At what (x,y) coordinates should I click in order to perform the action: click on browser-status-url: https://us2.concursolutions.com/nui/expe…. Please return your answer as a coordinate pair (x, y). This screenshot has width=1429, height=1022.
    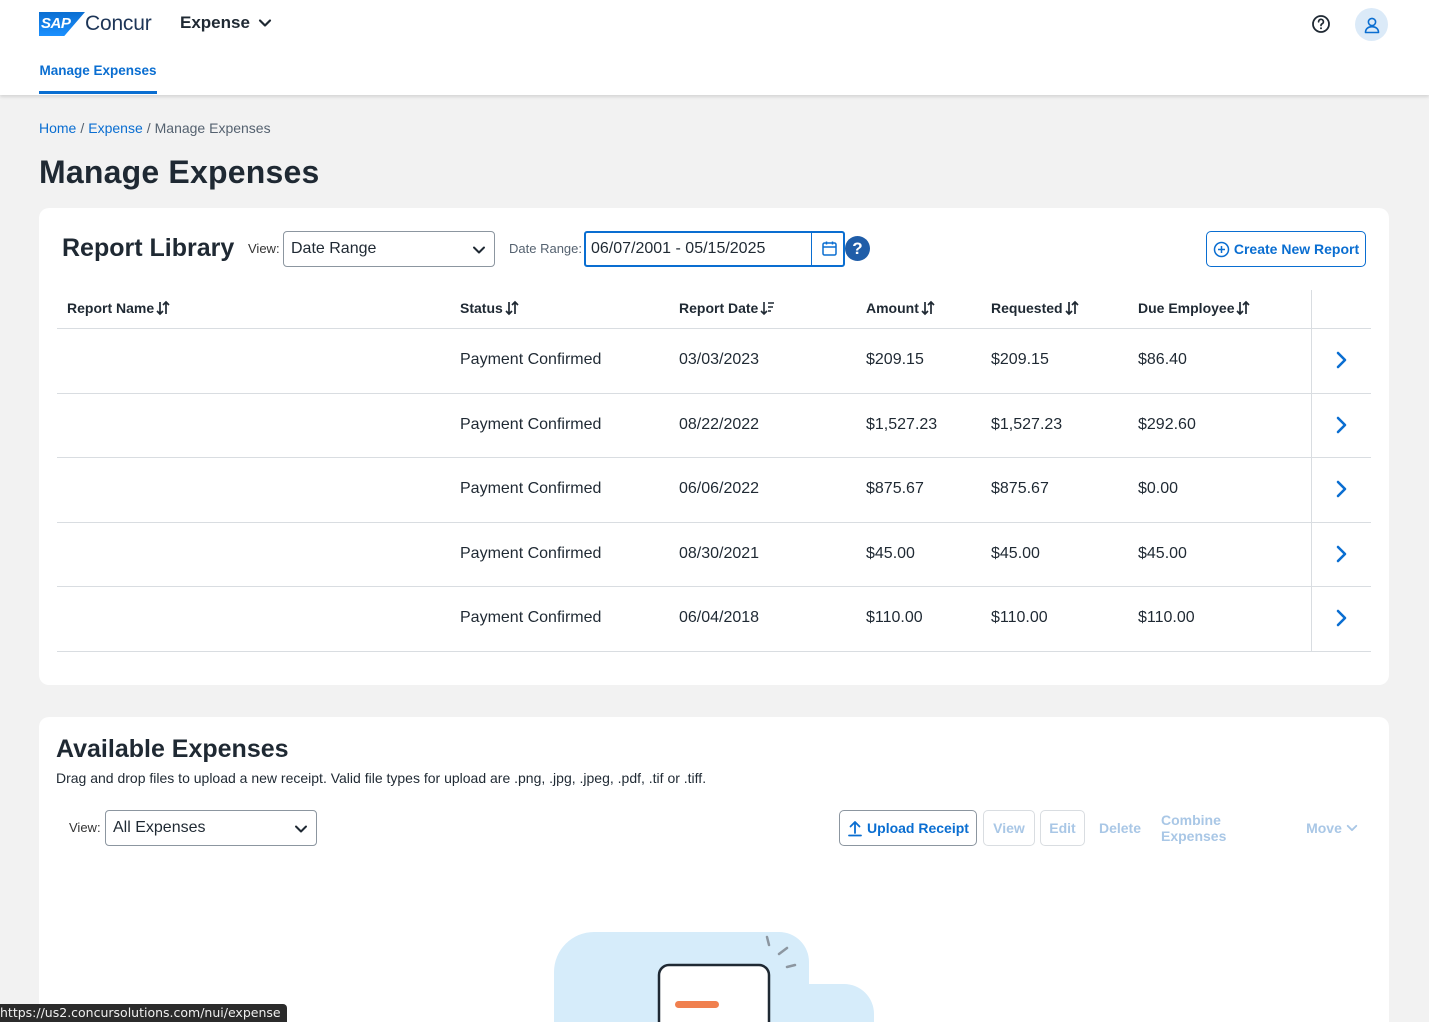
    Looking at the image, I should click on (143, 1013).